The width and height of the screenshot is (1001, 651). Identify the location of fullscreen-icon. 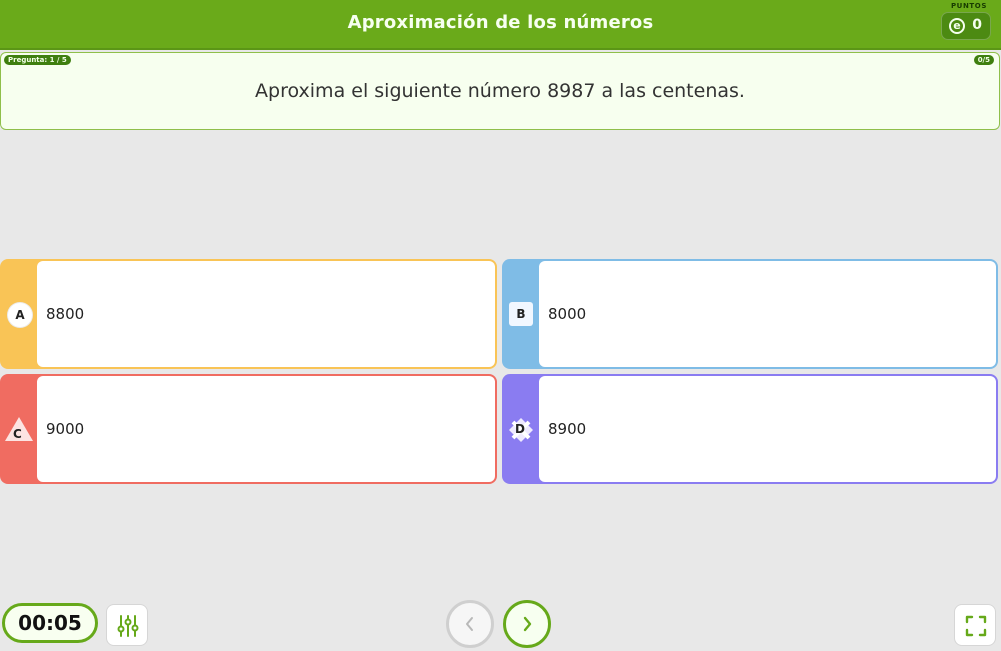
(976, 626).